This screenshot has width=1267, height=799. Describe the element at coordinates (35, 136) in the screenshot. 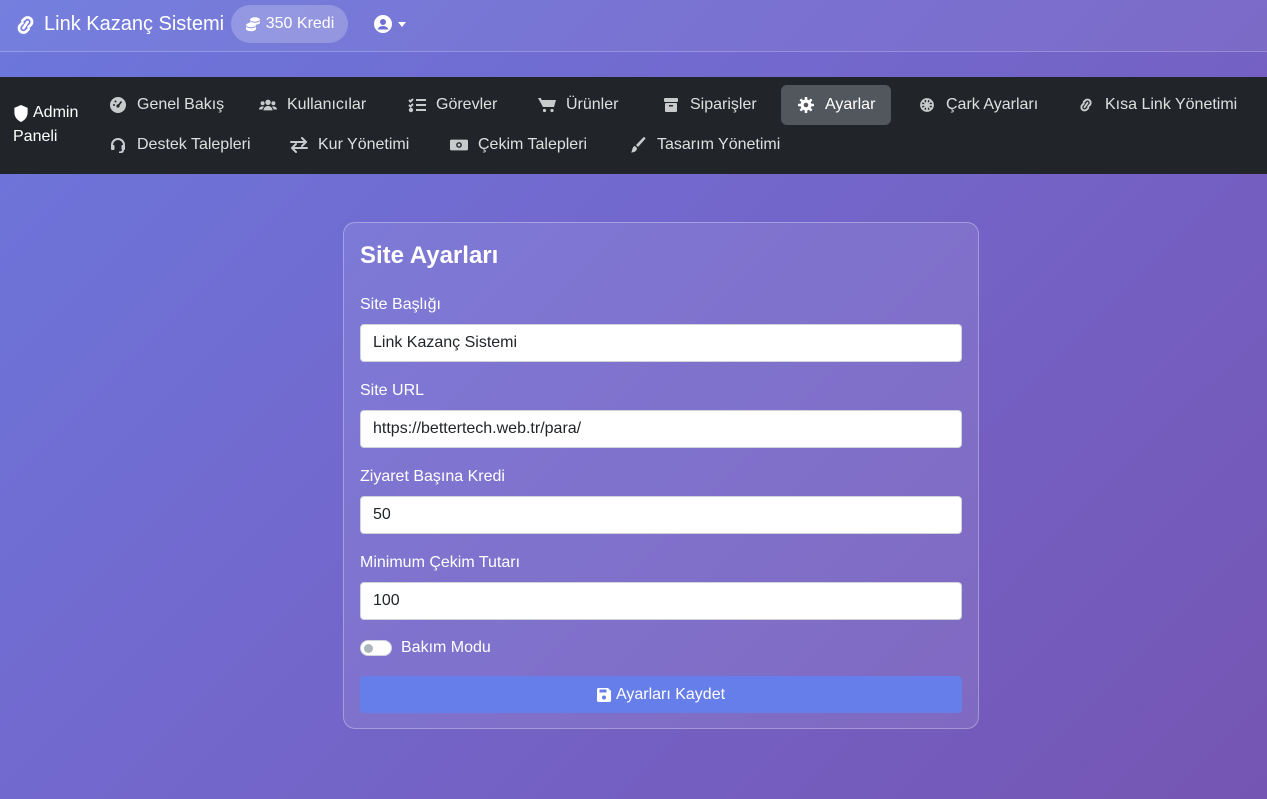

I see `admin-brand-line2: Paneli` at that location.